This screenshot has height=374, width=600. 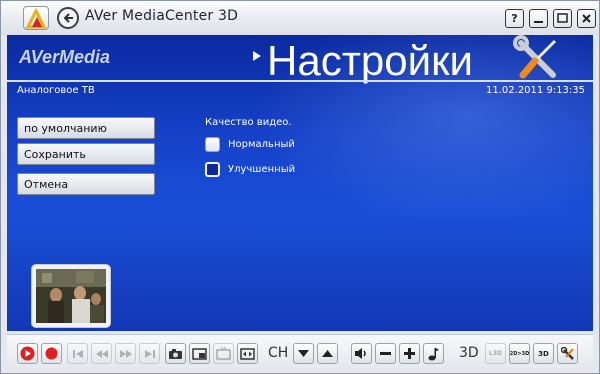 I want to click on back-button, so click(x=68, y=18).